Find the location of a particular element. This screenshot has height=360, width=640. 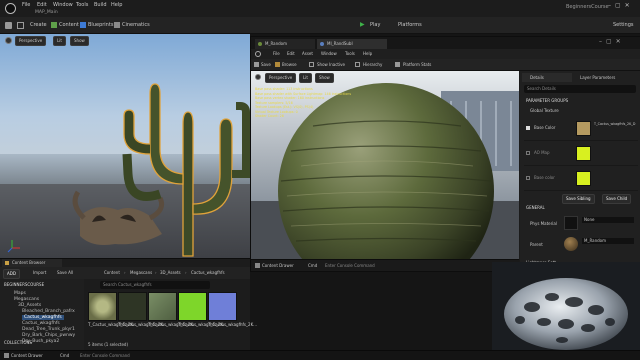

breadcrumb-megascans: Megascans is located at coordinates (141, 273).